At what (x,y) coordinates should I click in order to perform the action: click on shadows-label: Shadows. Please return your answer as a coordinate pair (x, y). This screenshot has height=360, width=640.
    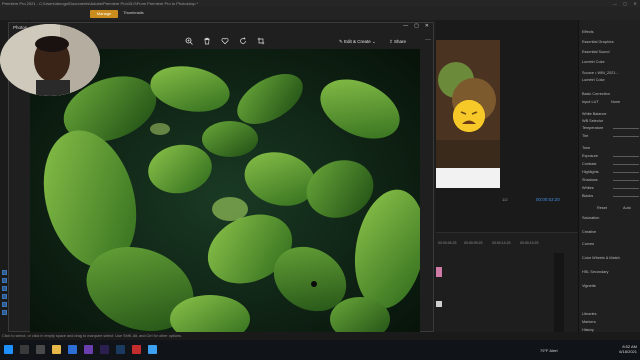
    Looking at the image, I should click on (590, 180).